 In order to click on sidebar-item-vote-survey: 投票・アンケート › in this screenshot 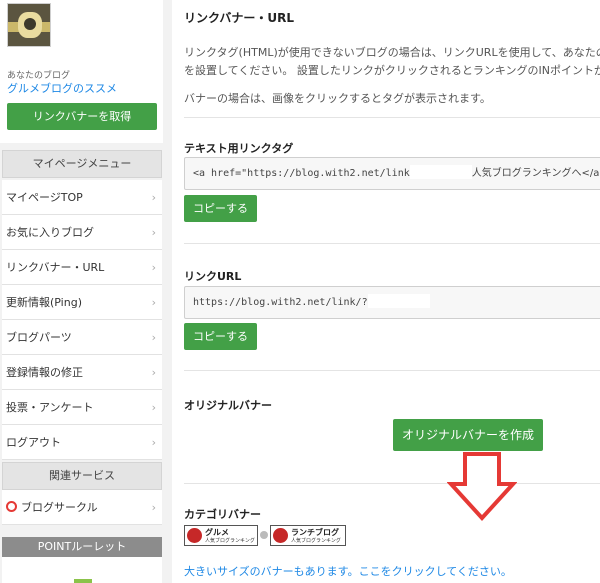, I will do `click(82, 407)`.